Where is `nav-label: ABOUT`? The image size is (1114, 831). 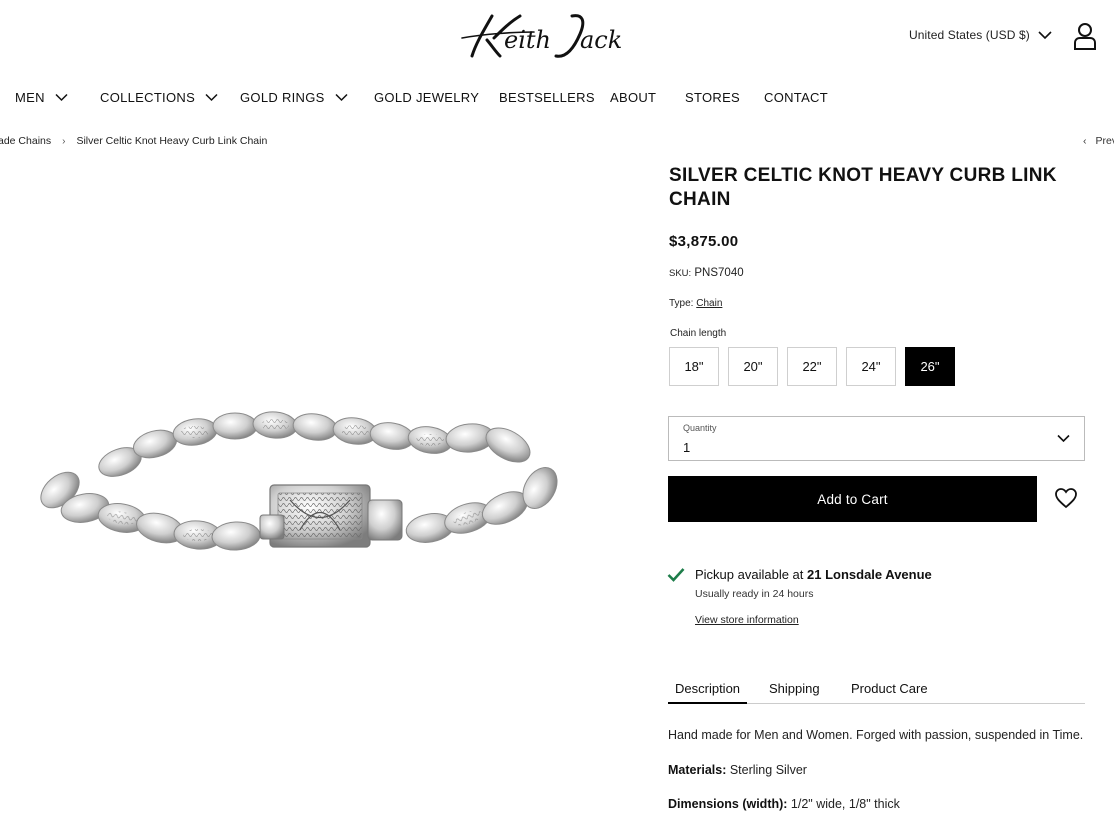
nav-label: ABOUT is located at coordinates (633, 97).